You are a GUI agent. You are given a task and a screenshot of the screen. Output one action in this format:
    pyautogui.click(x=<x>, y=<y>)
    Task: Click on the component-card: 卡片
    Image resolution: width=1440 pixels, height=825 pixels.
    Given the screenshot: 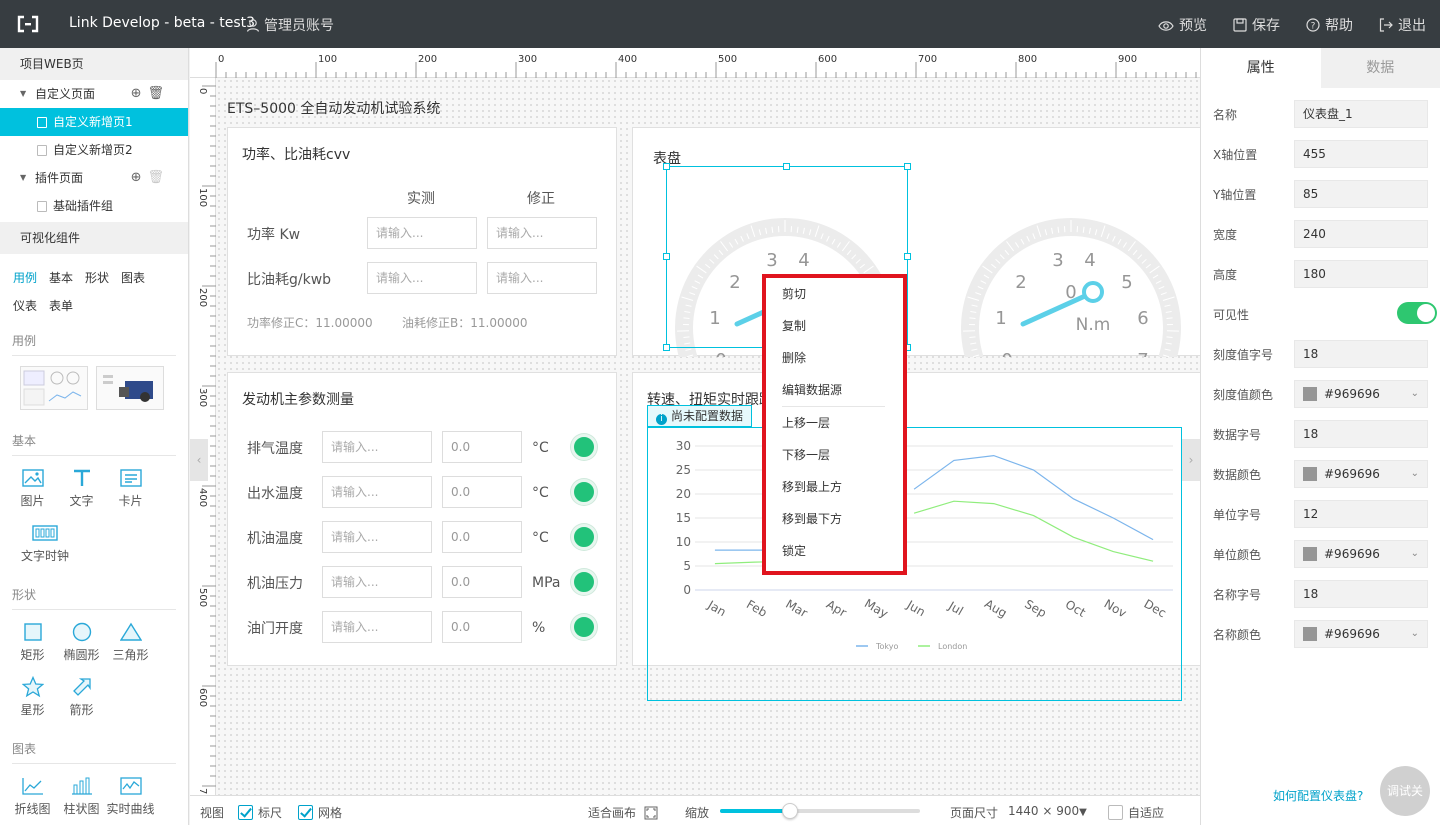 What is the action you would take?
    pyautogui.click(x=130, y=486)
    